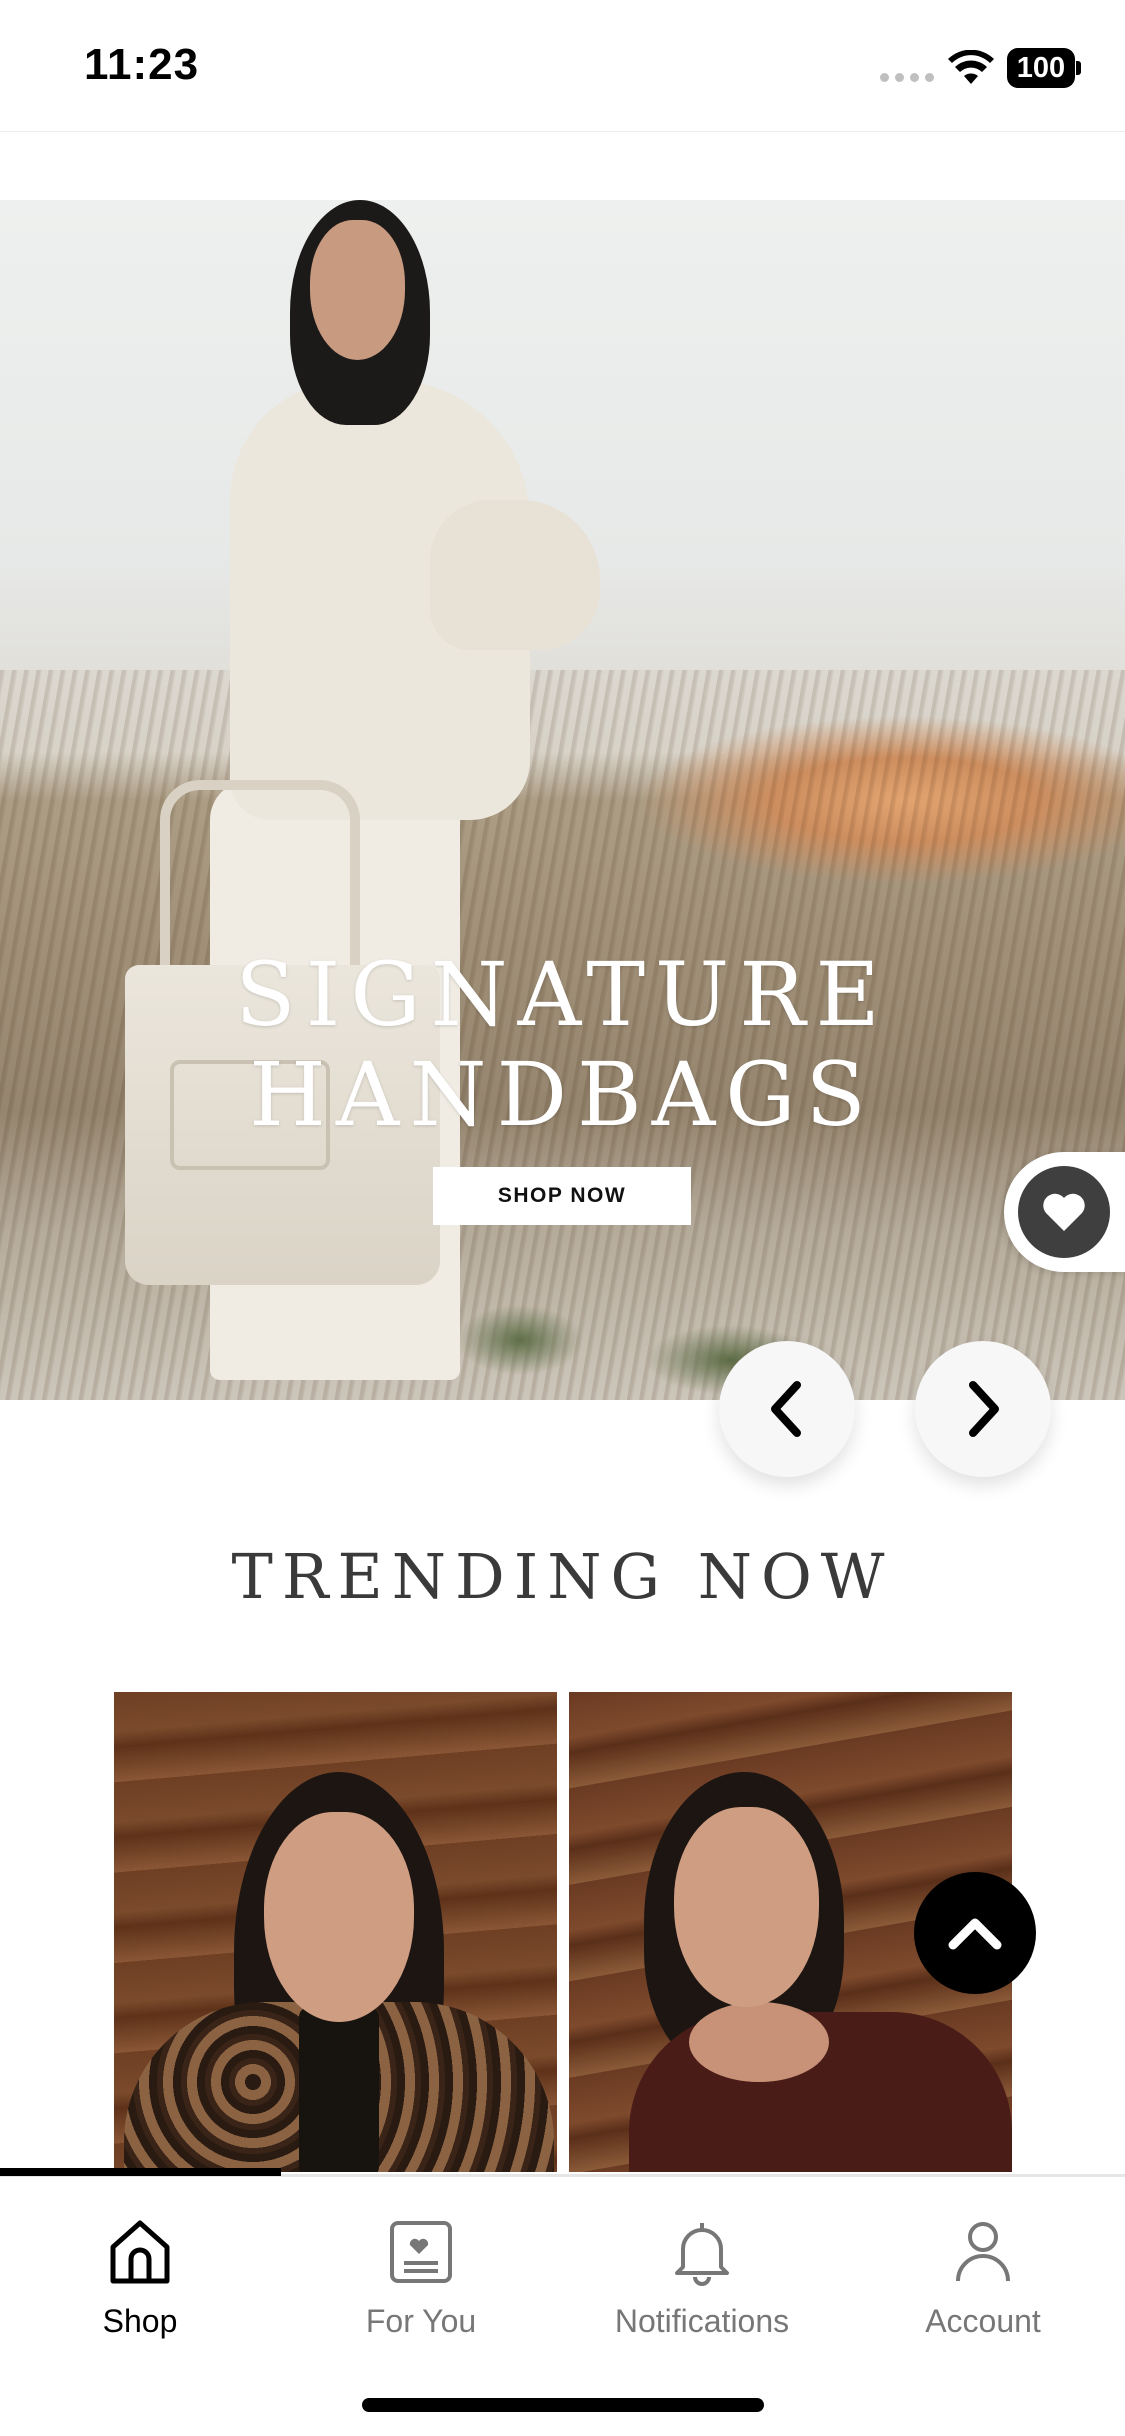 The image size is (1125, 2436). Describe the element at coordinates (983, 2287) in the screenshot. I see `tab-account: Account` at that location.